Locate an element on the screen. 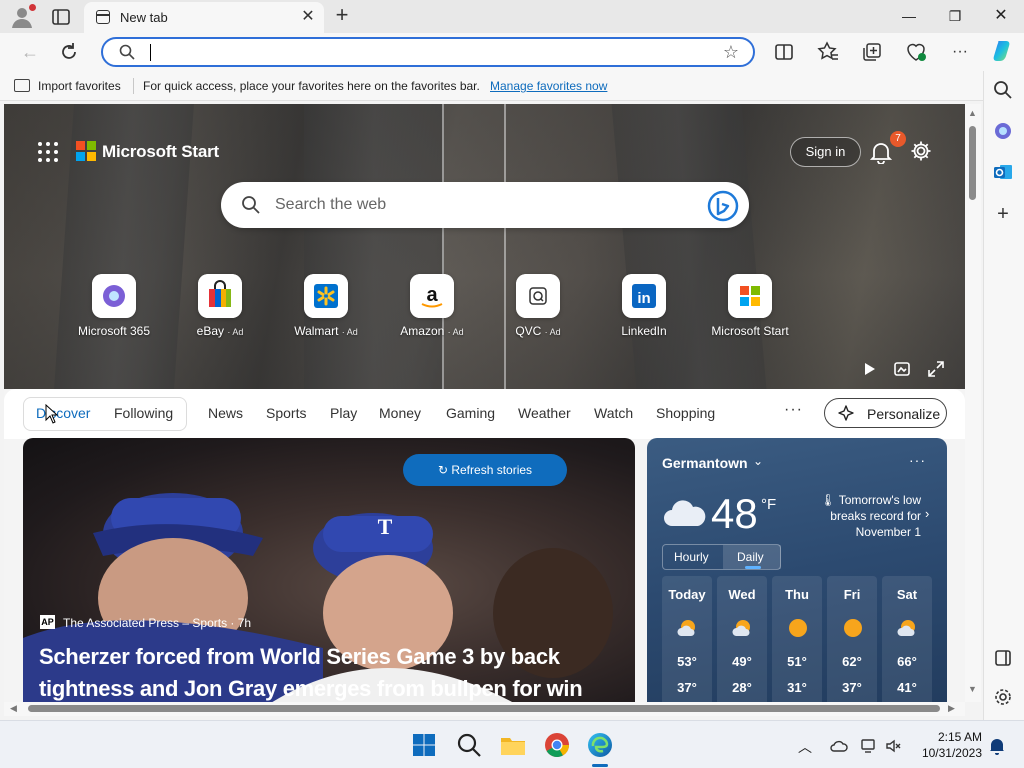  tab-gaming: Gaming is located at coordinates (470, 413).